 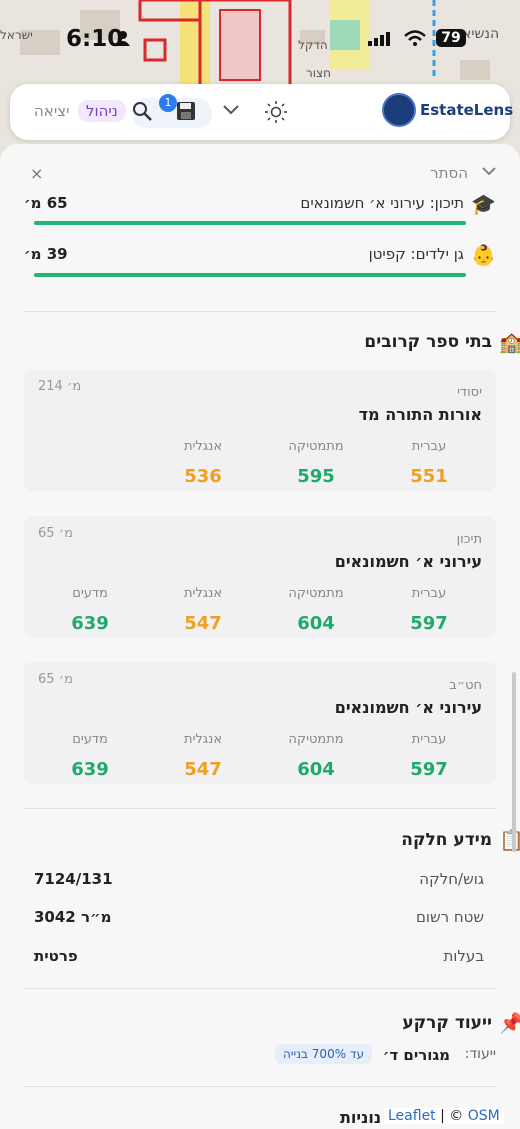 I want to click on score-value: 604, so click(x=316, y=623).